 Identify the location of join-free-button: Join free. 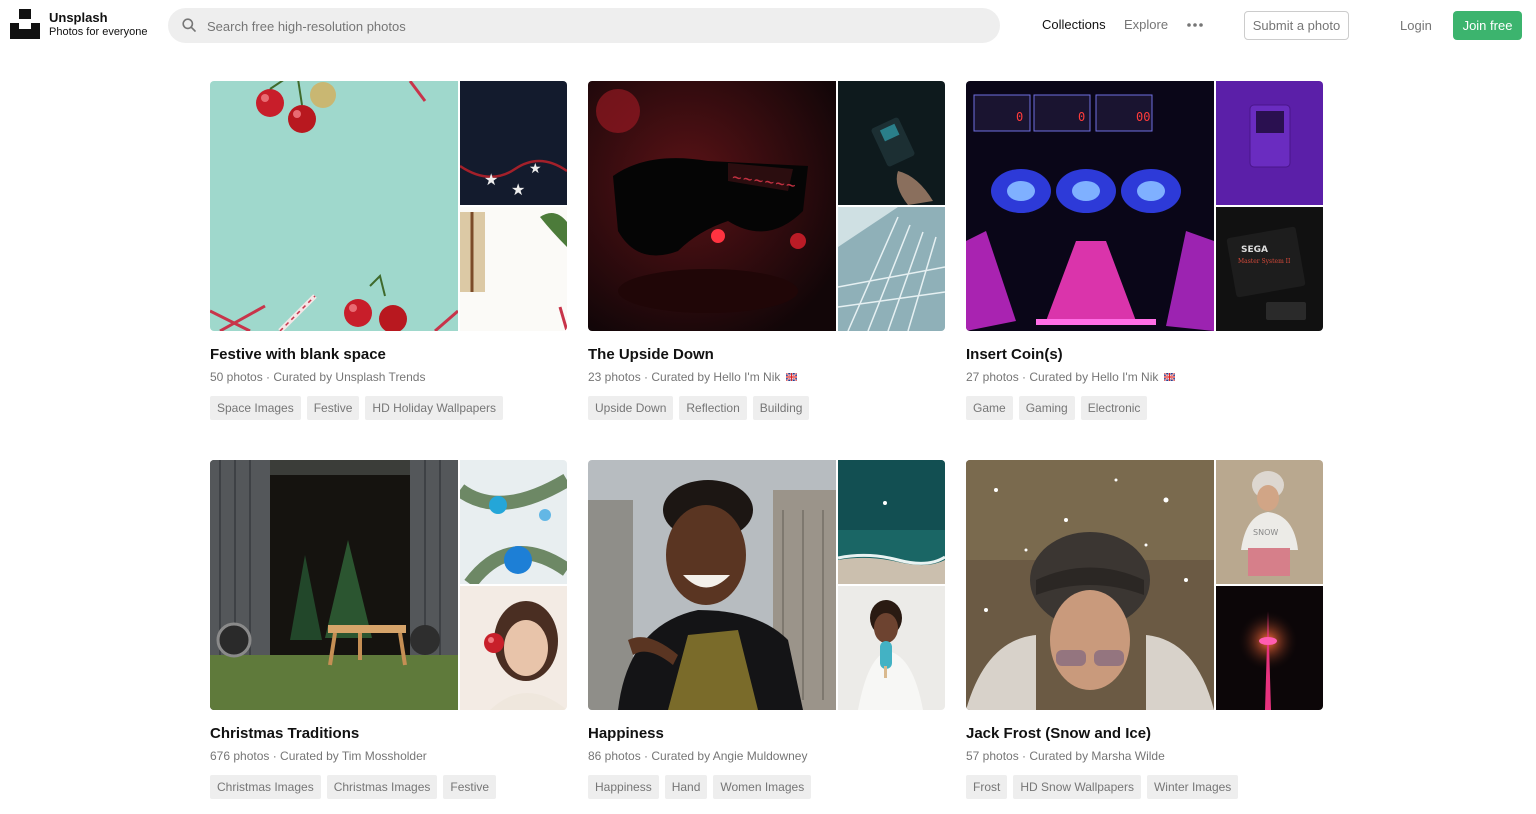
(1487, 25).